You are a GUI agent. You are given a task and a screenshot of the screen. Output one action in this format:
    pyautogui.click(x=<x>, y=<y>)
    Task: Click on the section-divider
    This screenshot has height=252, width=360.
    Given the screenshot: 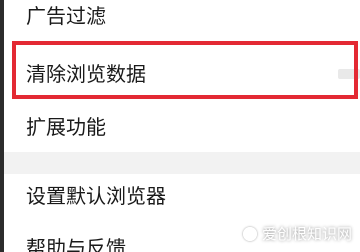 What is the action you would take?
    pyautogui.click(x=182, y=163)
    